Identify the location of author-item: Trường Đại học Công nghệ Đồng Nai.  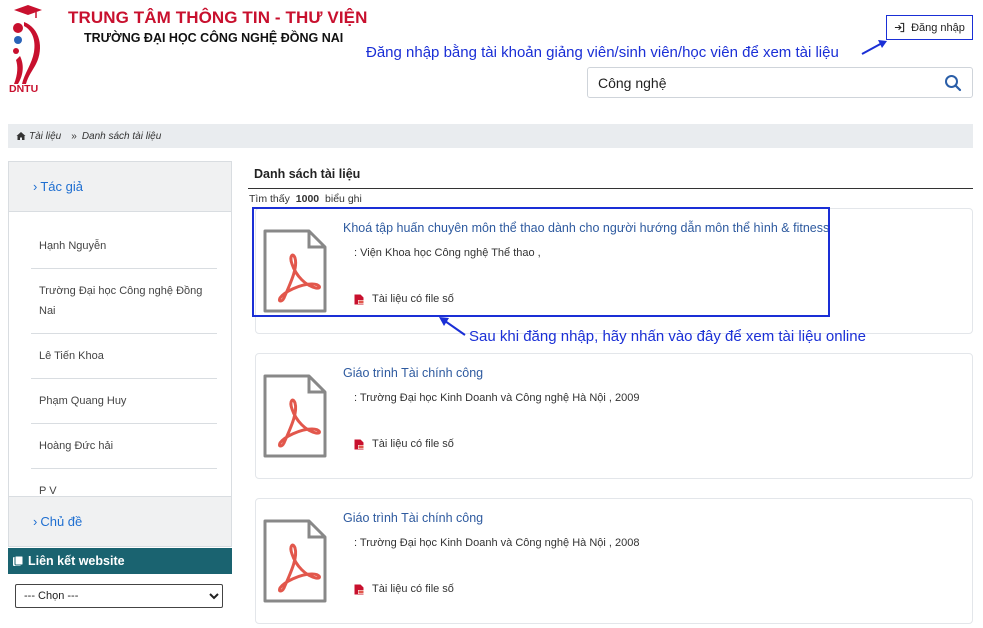
(124, 301).